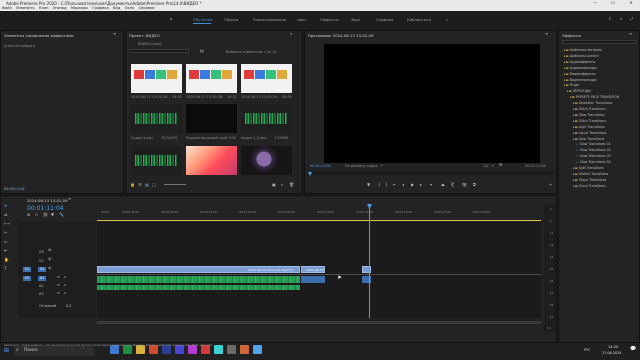 This screenshot has height=360, width=640. Describe the element at coordinates (630, 33) in the screenshot. I see `effects-menu-icon: ≡` at that location.